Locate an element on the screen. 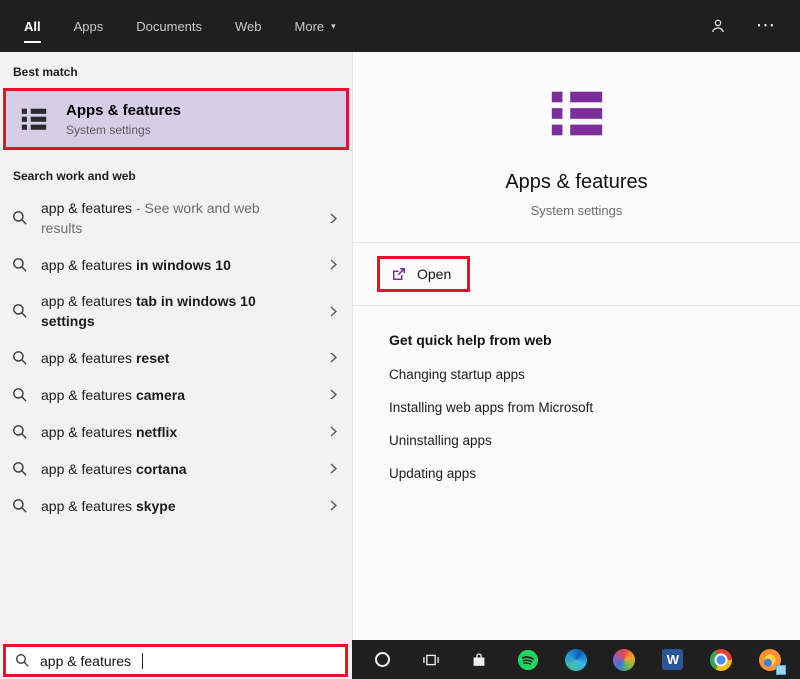 The image size is (800, 679). help-link: Uninstalling apps is located at coordinates (584, 440).